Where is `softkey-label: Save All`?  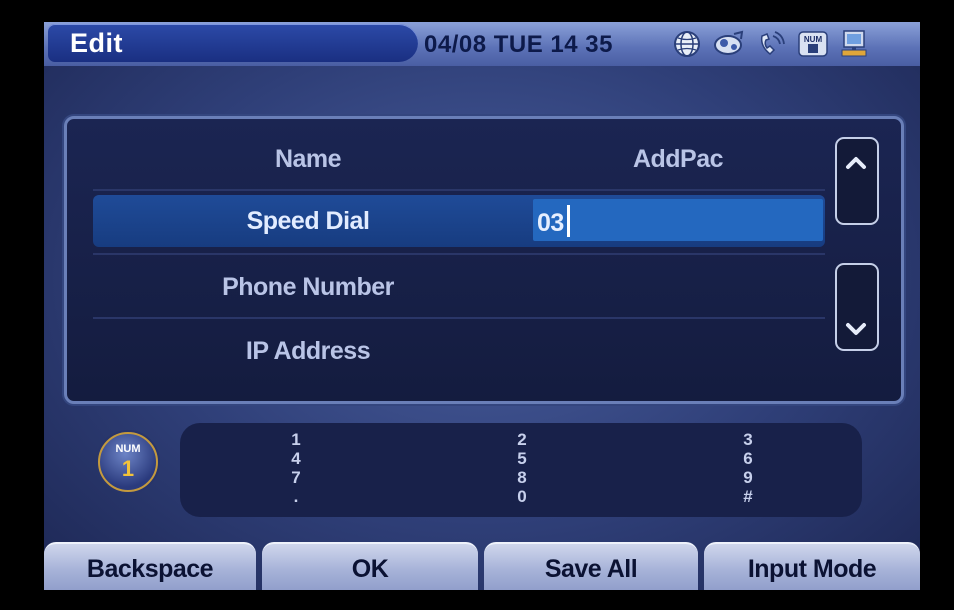
softkey-label: Save All is located at coordinates (591, 569).